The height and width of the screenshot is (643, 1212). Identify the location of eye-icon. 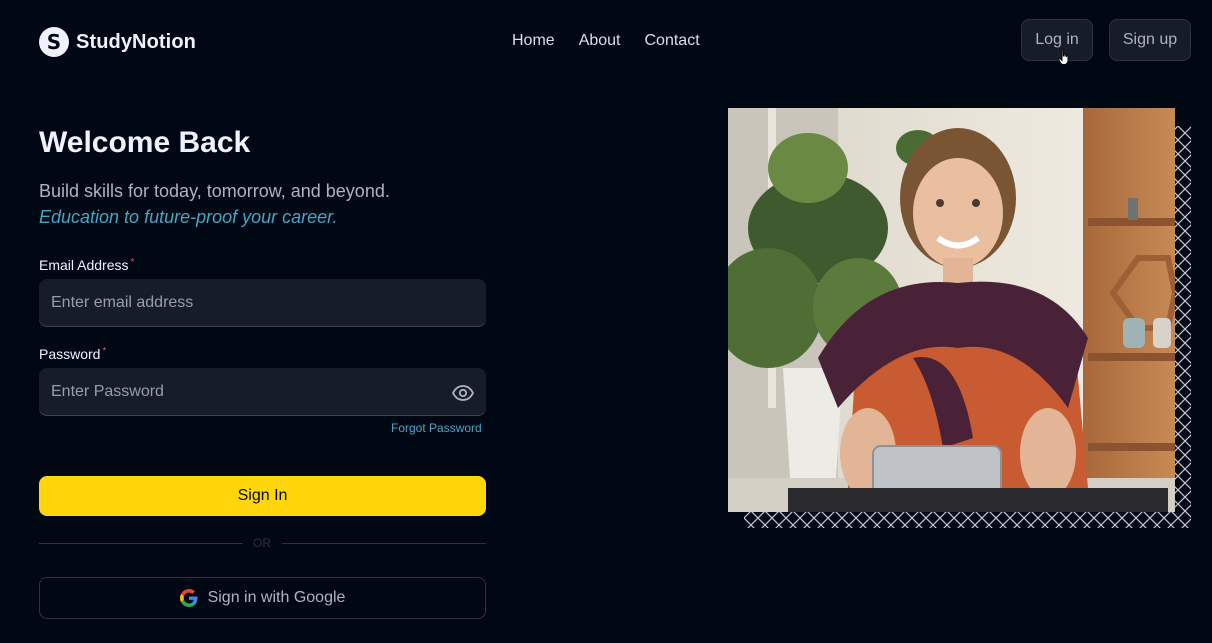
(463, 393).